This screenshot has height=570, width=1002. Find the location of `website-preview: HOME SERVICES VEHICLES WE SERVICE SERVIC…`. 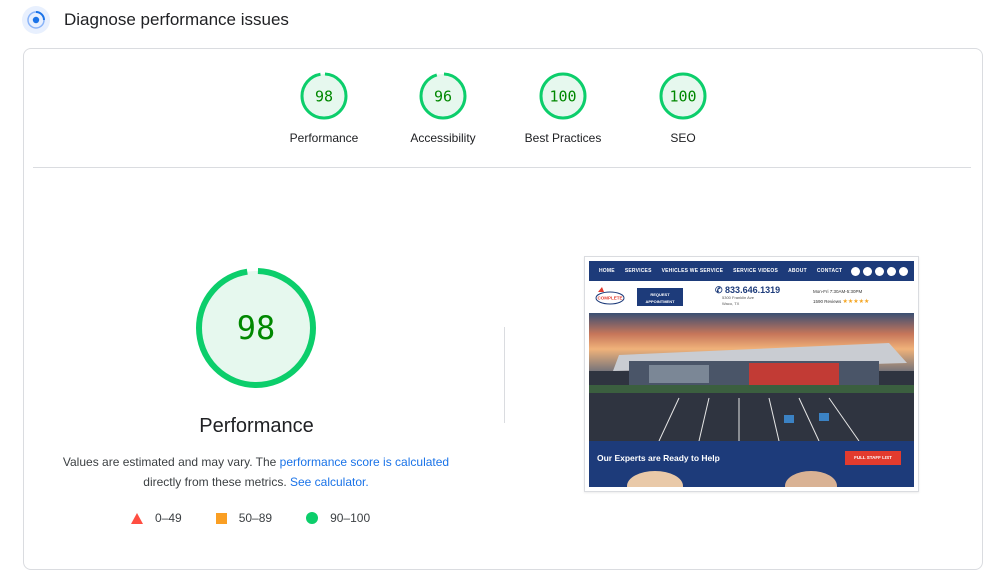

website-preview: HOME SERVICES VEHICLES WE SERVICE SERVIC… is located at coordinates (751, 374).